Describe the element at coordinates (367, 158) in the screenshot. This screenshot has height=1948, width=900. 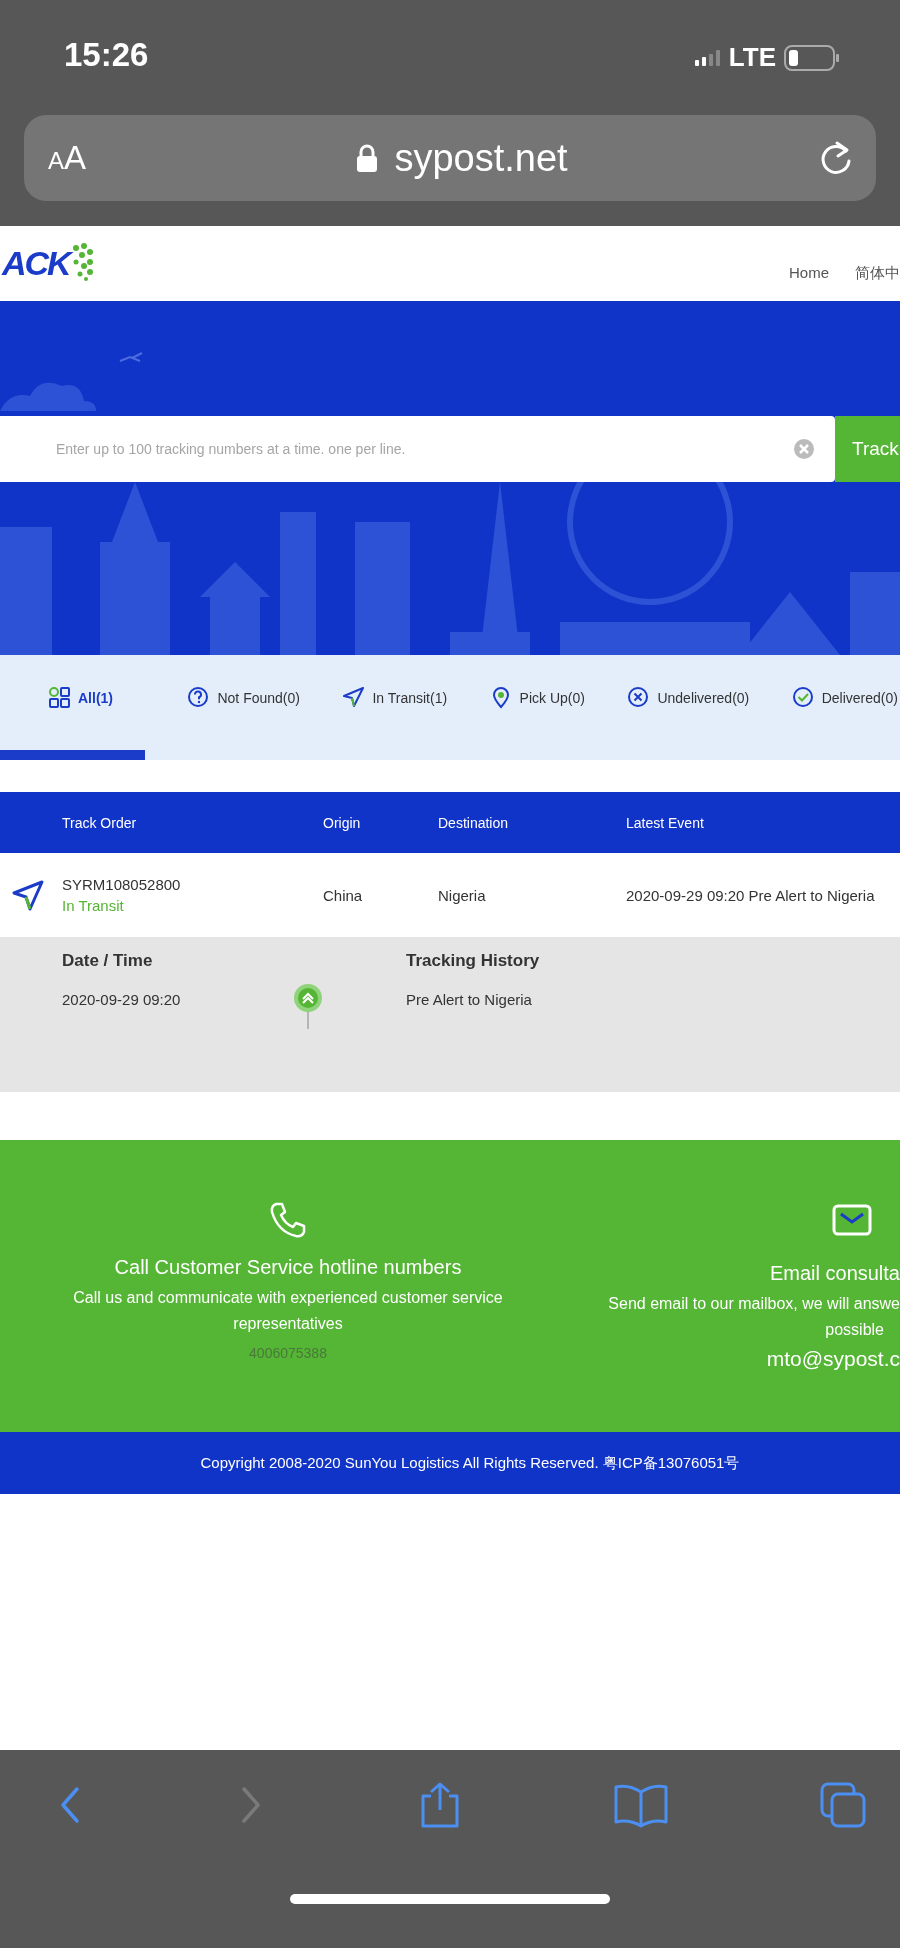
I see `lock-icon` at that location.